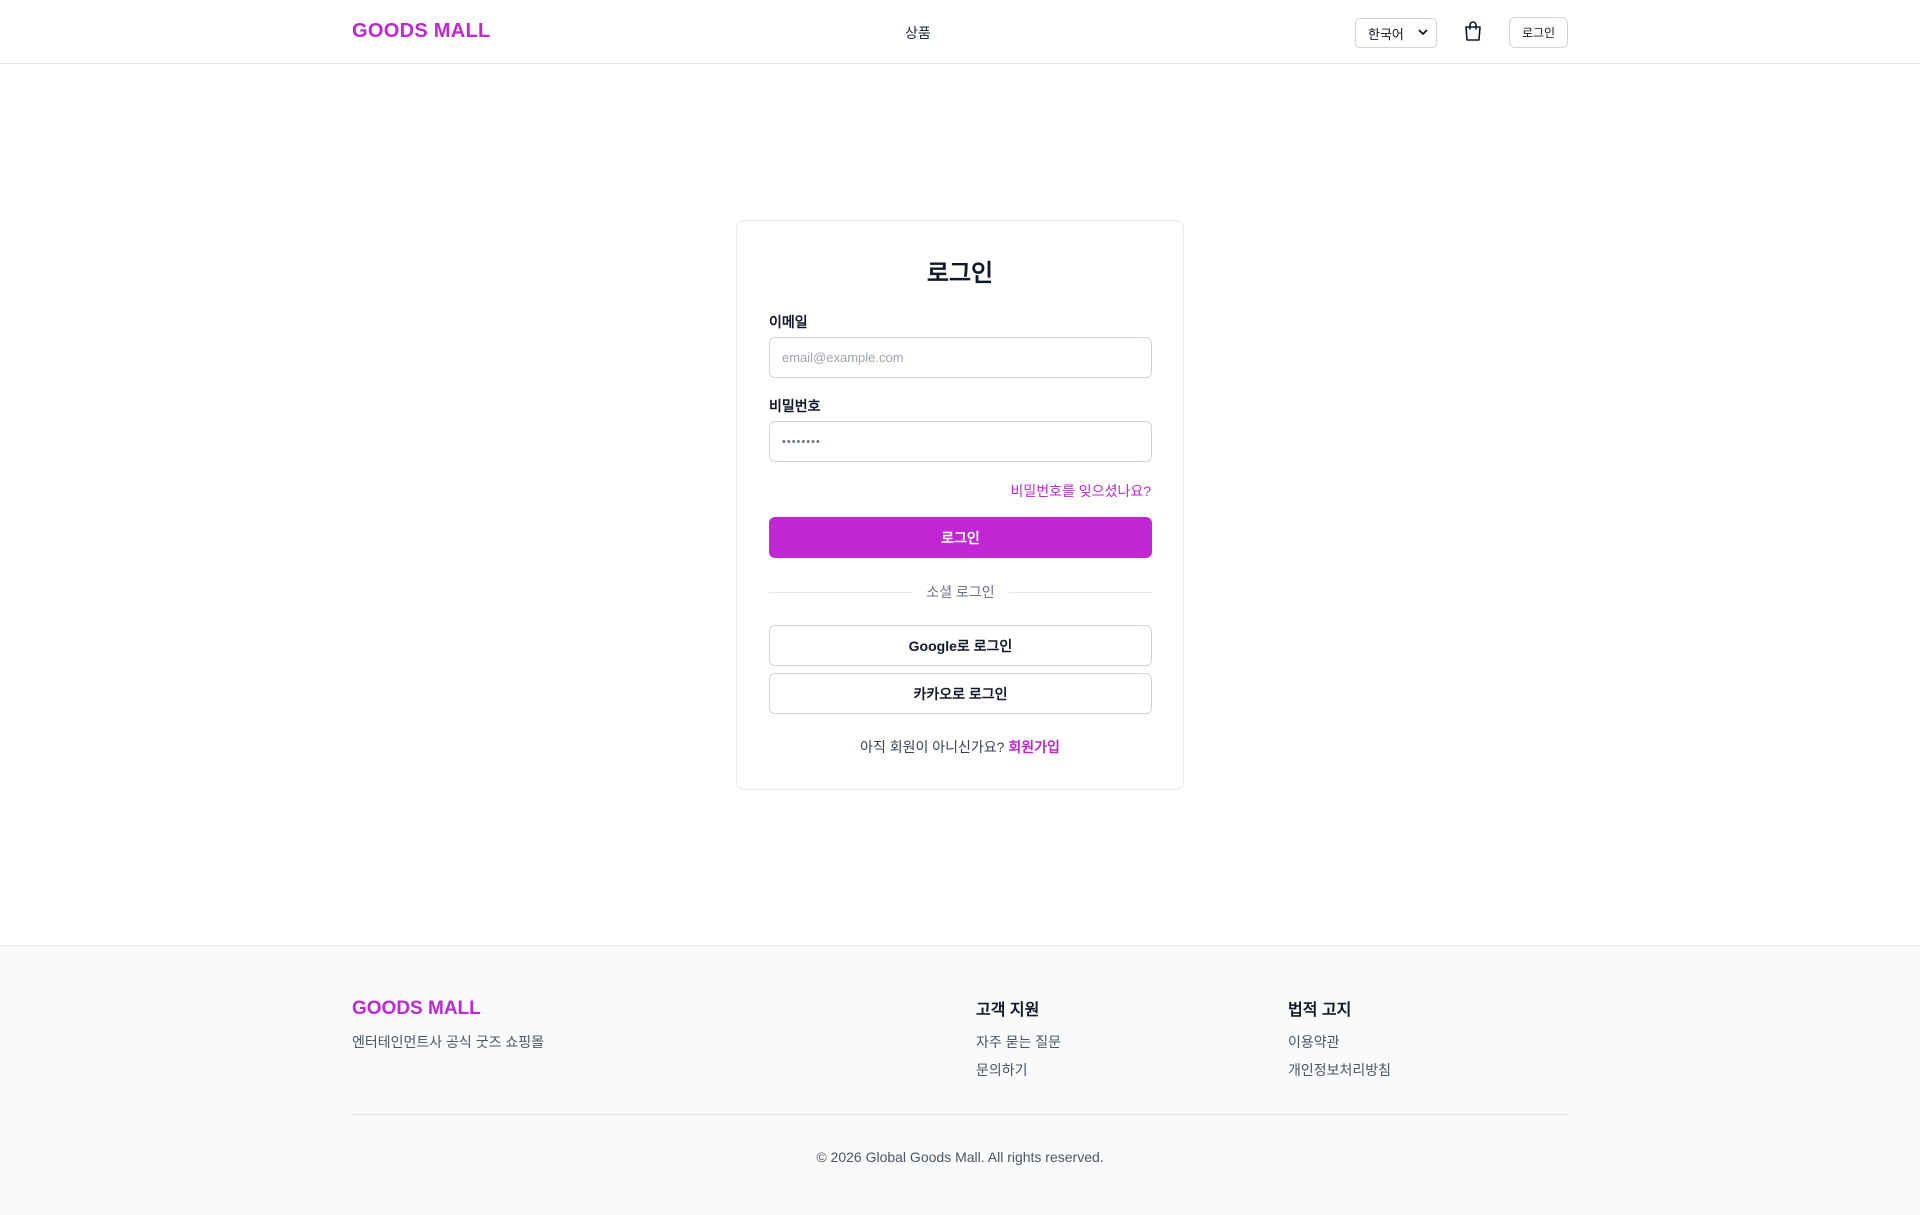 The height and width of the screenshot is (1215, 1920). What do you see at coordinates (960, 1114) in the screenshot?
I see `footer-divider` at bounding box center [960, 1114].